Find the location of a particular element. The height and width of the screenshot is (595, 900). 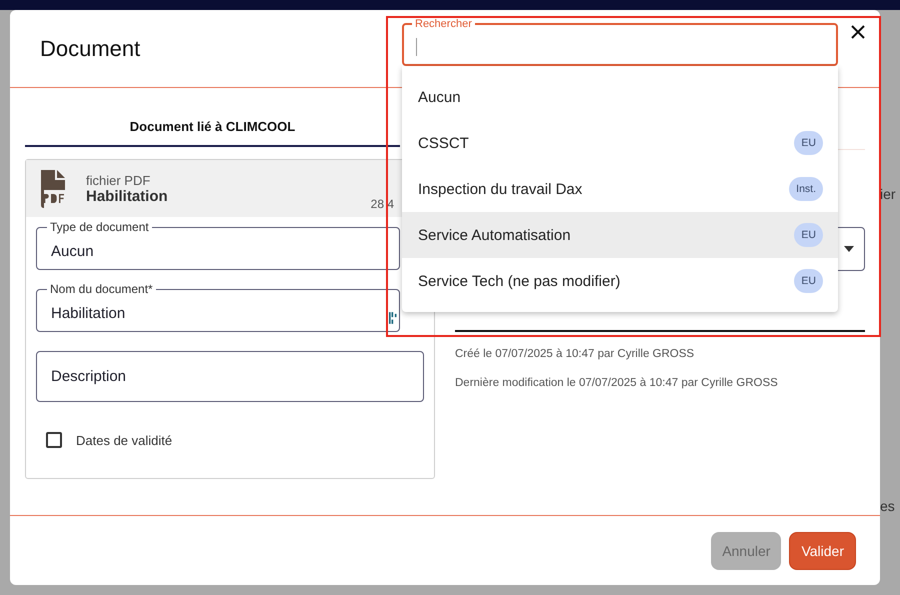

menu-option: Inspection du travail Dax Inst. is located at coordinates (620, 189).